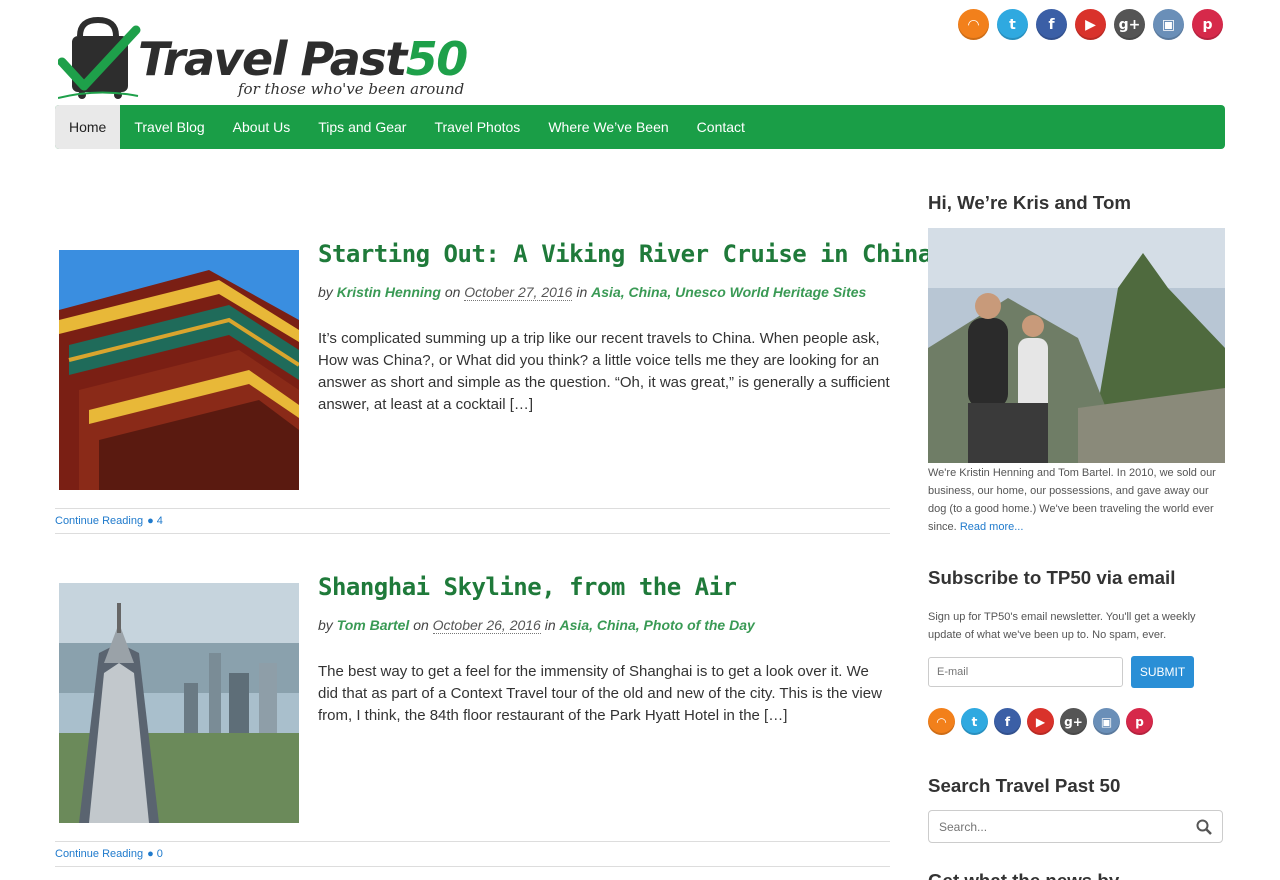 This screenshot has width=1280, height=880. What do you see at coordinates (518, 292) in the screenshot?
I see `post-date: October 27, 2016` at bounding box center [518, 292].